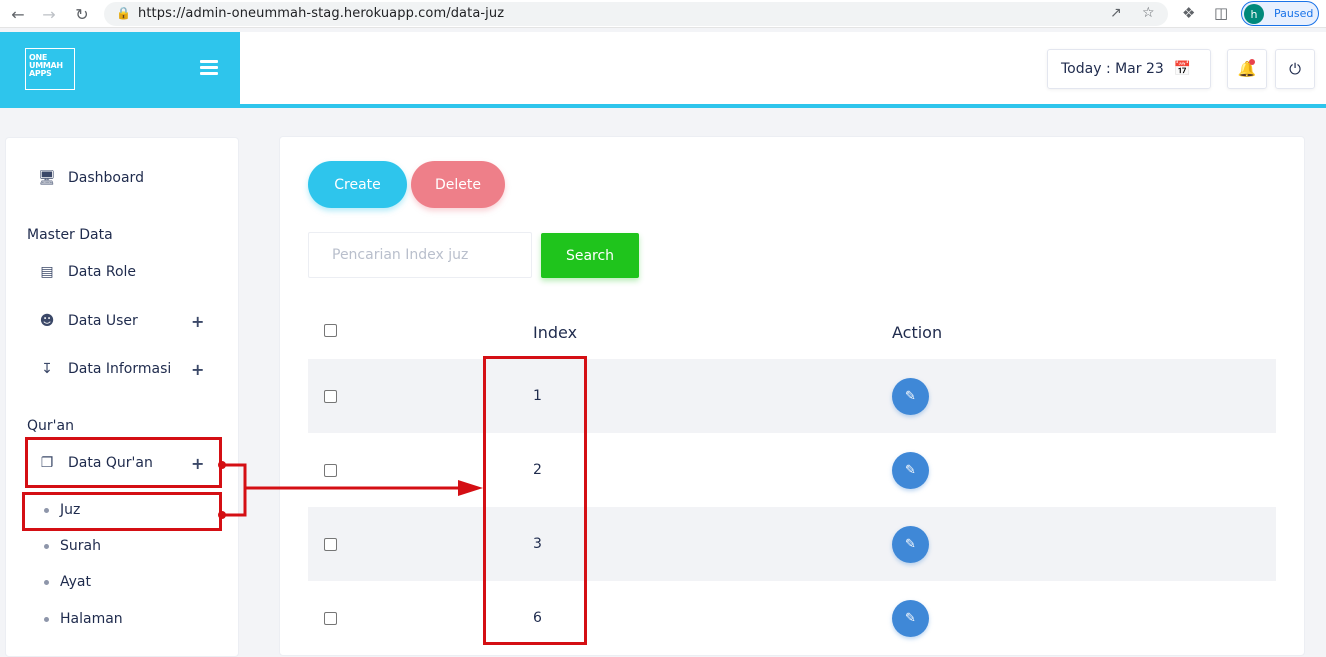 The width and height of the screenshot is (1326, 657). I want to click on share-icon: ↗, so click(1116, 13).